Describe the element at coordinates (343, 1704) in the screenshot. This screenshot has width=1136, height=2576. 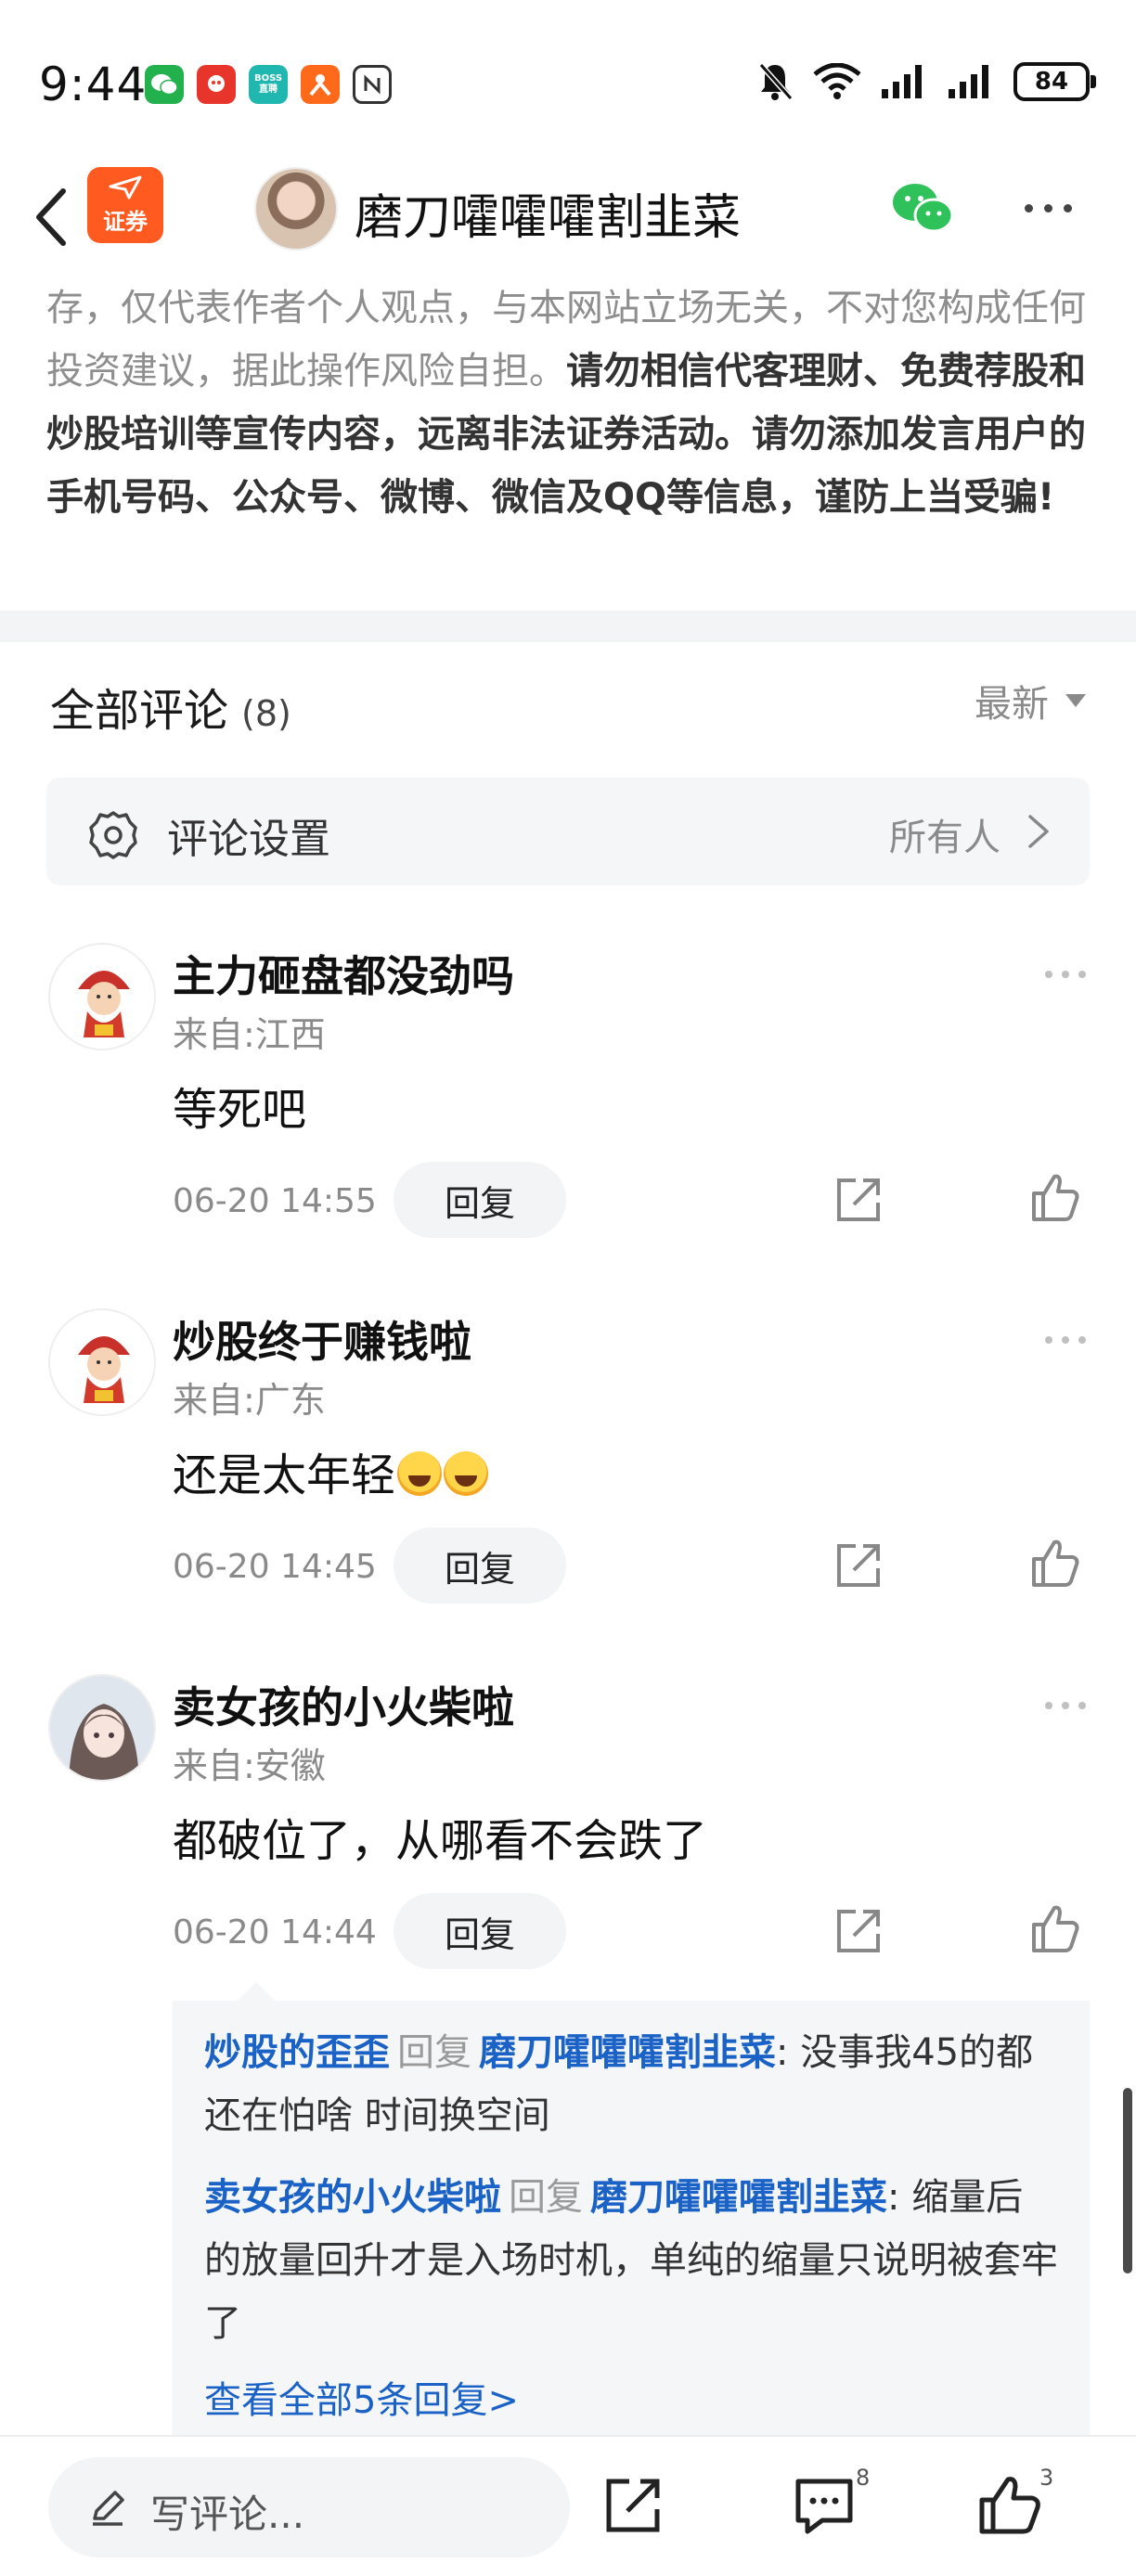
I see `commenter-name: 卖女孩的小火柴啦` at that location.